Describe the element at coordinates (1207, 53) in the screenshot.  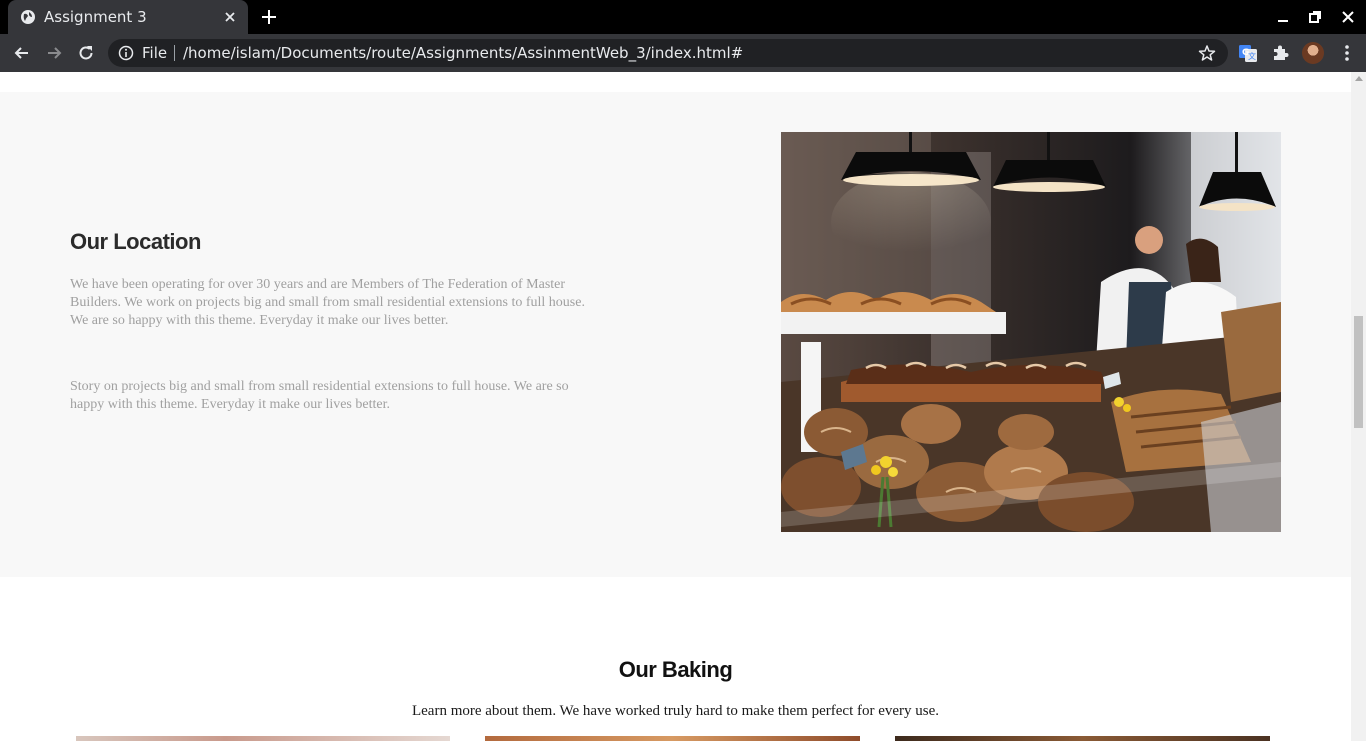
I see `star-icon` at that location.